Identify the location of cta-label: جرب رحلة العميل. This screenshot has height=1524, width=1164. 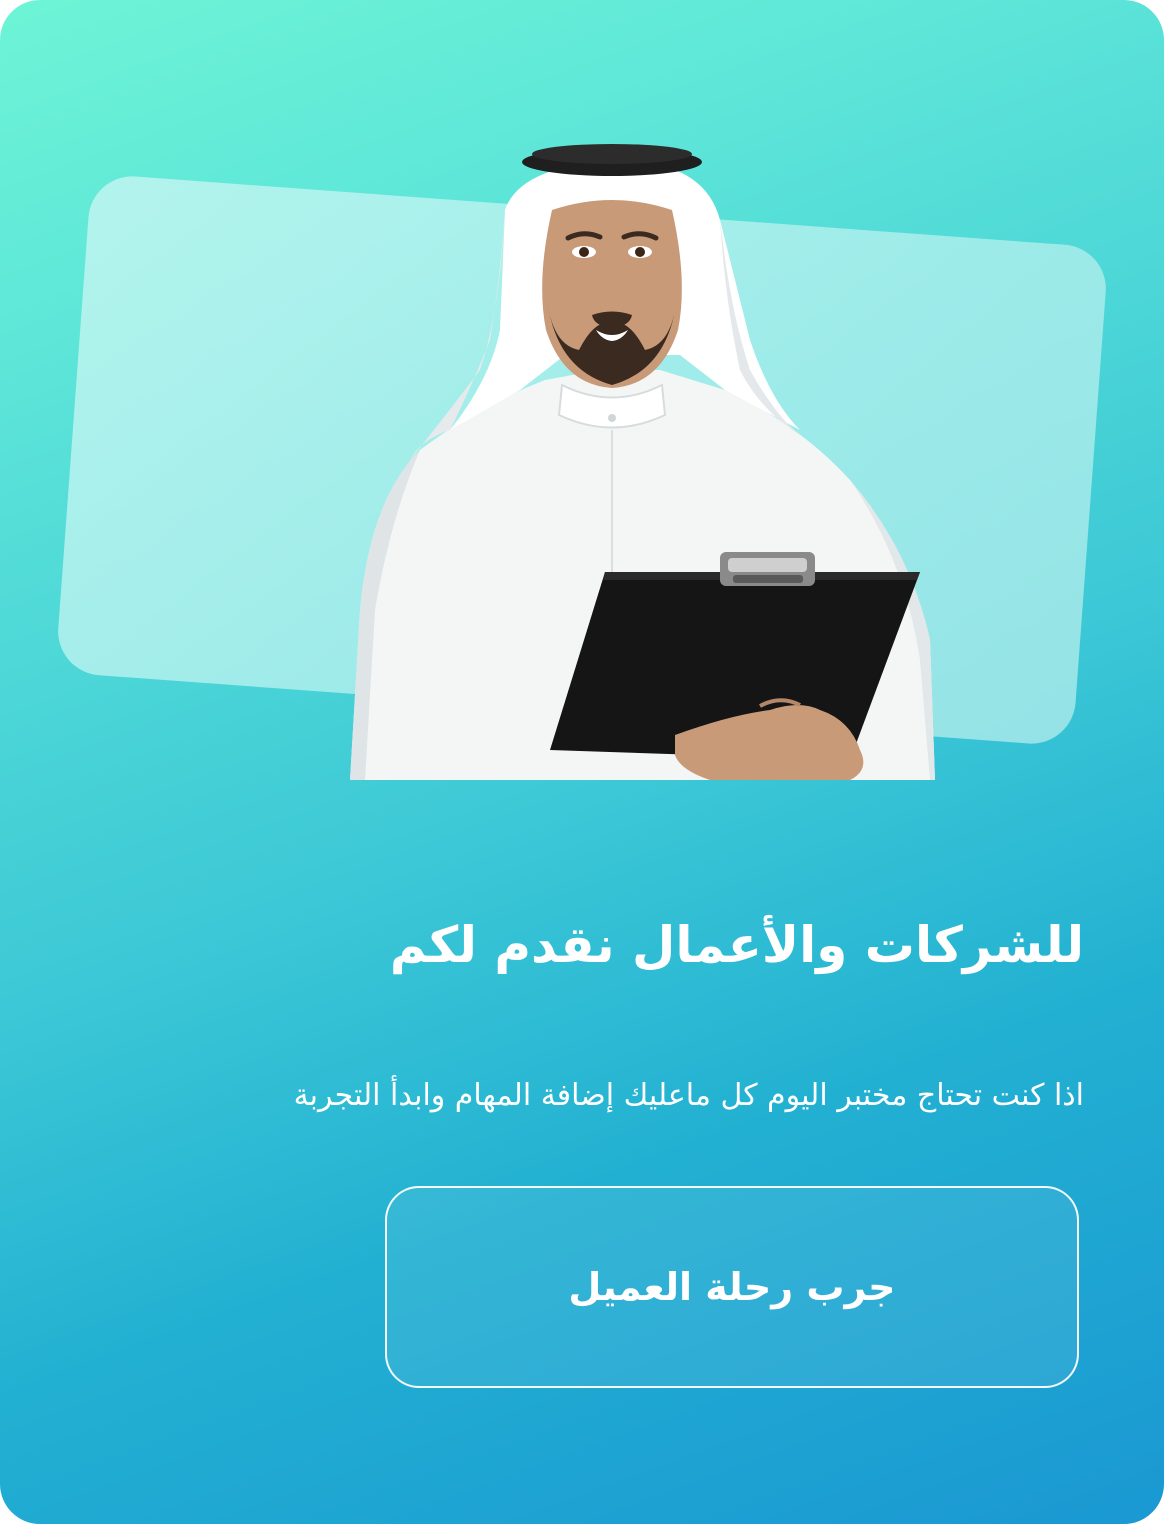
(732, 1287).